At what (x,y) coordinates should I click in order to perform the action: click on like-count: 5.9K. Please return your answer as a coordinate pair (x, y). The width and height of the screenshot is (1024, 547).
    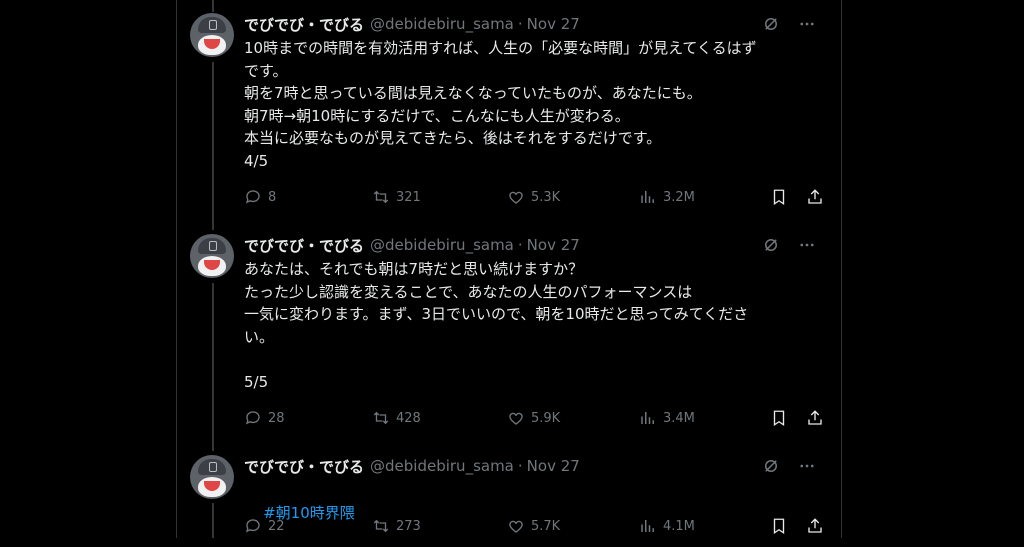
    Looking at the image, I should click on (546, 418).